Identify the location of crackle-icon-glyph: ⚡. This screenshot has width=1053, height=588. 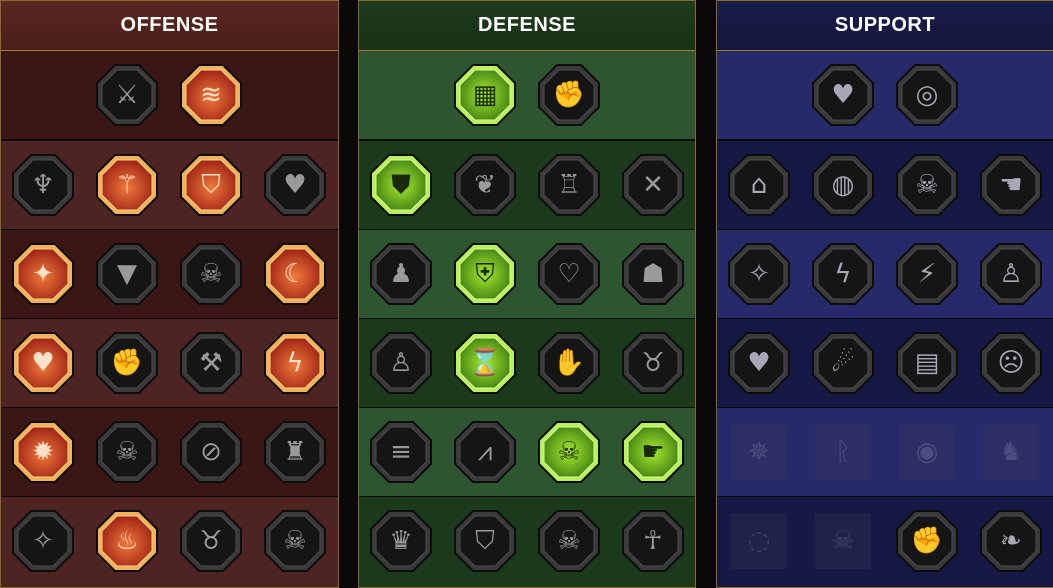
(927, 274).